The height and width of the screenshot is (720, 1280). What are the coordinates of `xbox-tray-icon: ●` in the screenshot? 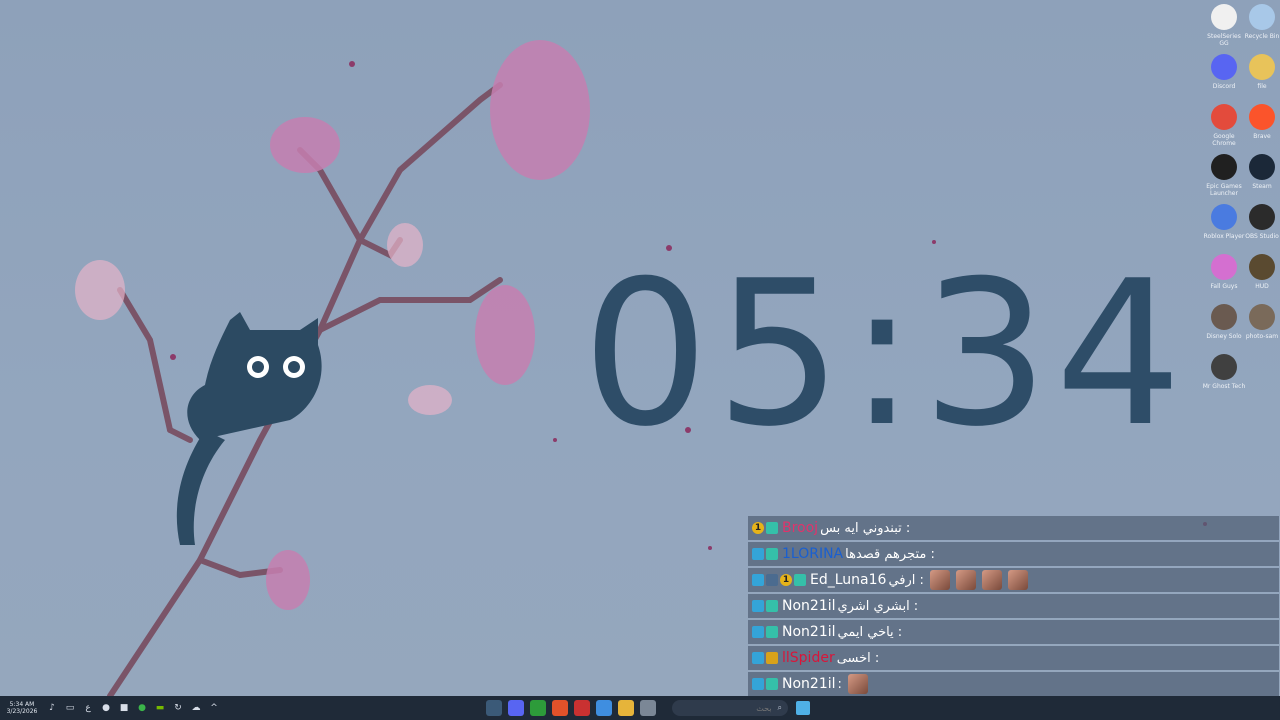 It's located at (142, 708).